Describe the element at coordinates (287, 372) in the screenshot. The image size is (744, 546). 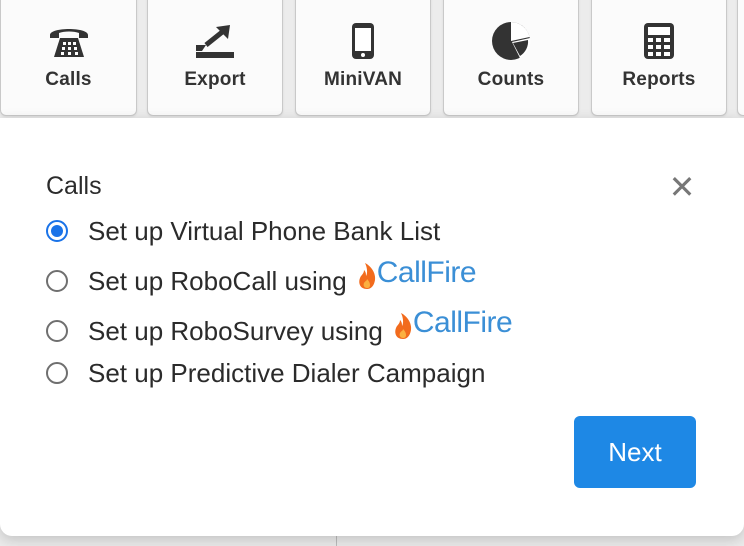
I see `option-label: Set up Predictive Dialer Campaign` at that location.